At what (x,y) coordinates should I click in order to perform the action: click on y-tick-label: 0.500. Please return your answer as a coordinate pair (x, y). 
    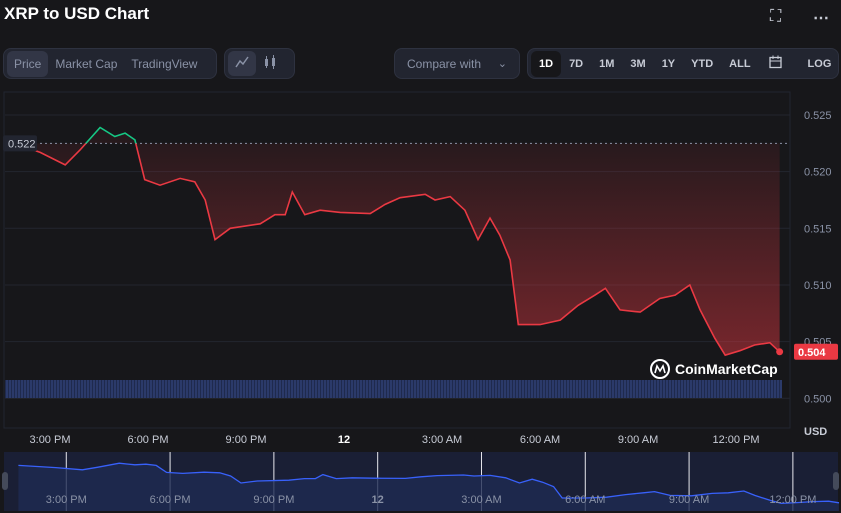
    Looking at the image, I should click on (818, 399).